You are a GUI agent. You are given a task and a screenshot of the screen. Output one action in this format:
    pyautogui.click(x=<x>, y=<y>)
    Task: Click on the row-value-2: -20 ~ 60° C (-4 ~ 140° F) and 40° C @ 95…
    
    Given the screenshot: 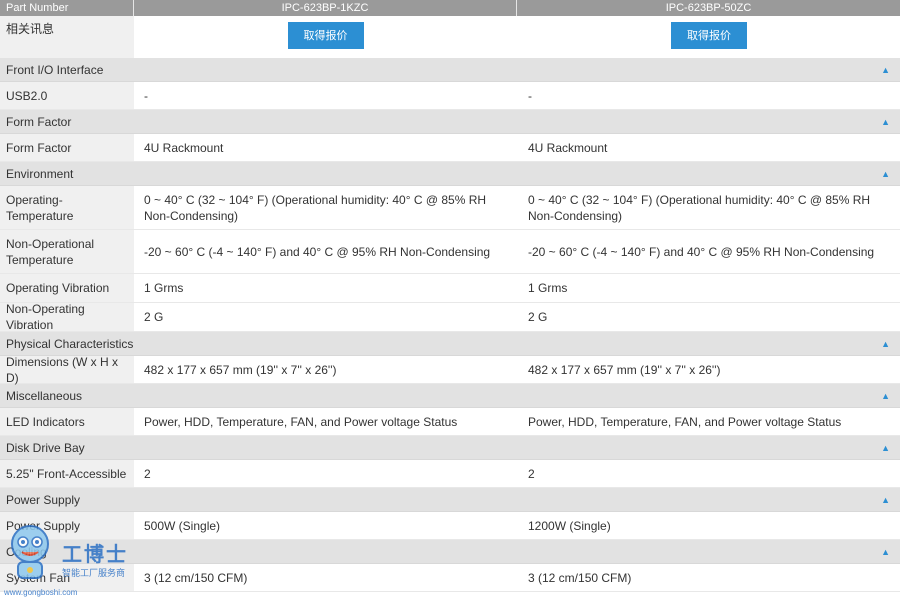 What is the action you would take?
    pyautogui.click(x=701, y=251)
    